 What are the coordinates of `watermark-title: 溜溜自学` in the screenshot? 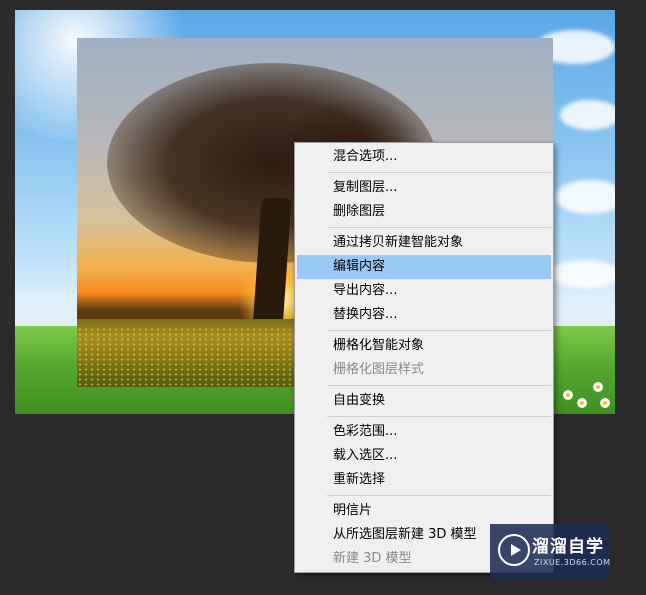 It's located at (568, 547).